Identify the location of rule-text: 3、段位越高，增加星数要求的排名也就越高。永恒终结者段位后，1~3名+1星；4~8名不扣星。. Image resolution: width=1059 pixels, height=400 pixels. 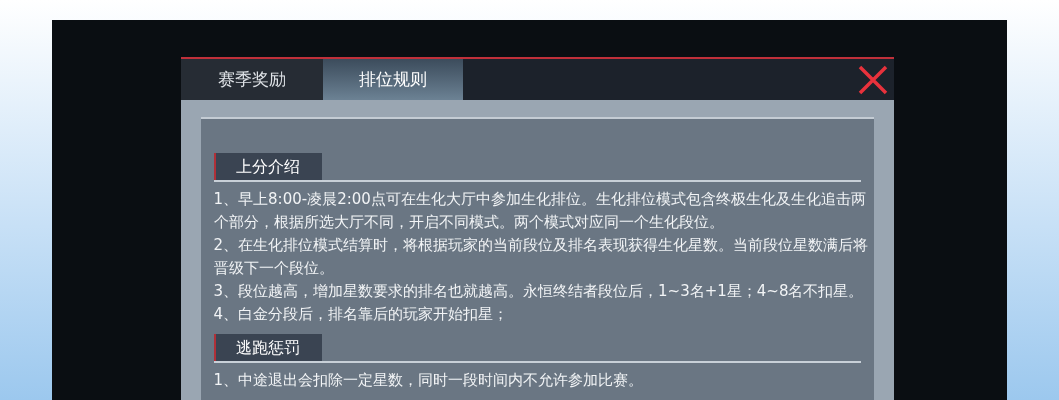
(539, 291).